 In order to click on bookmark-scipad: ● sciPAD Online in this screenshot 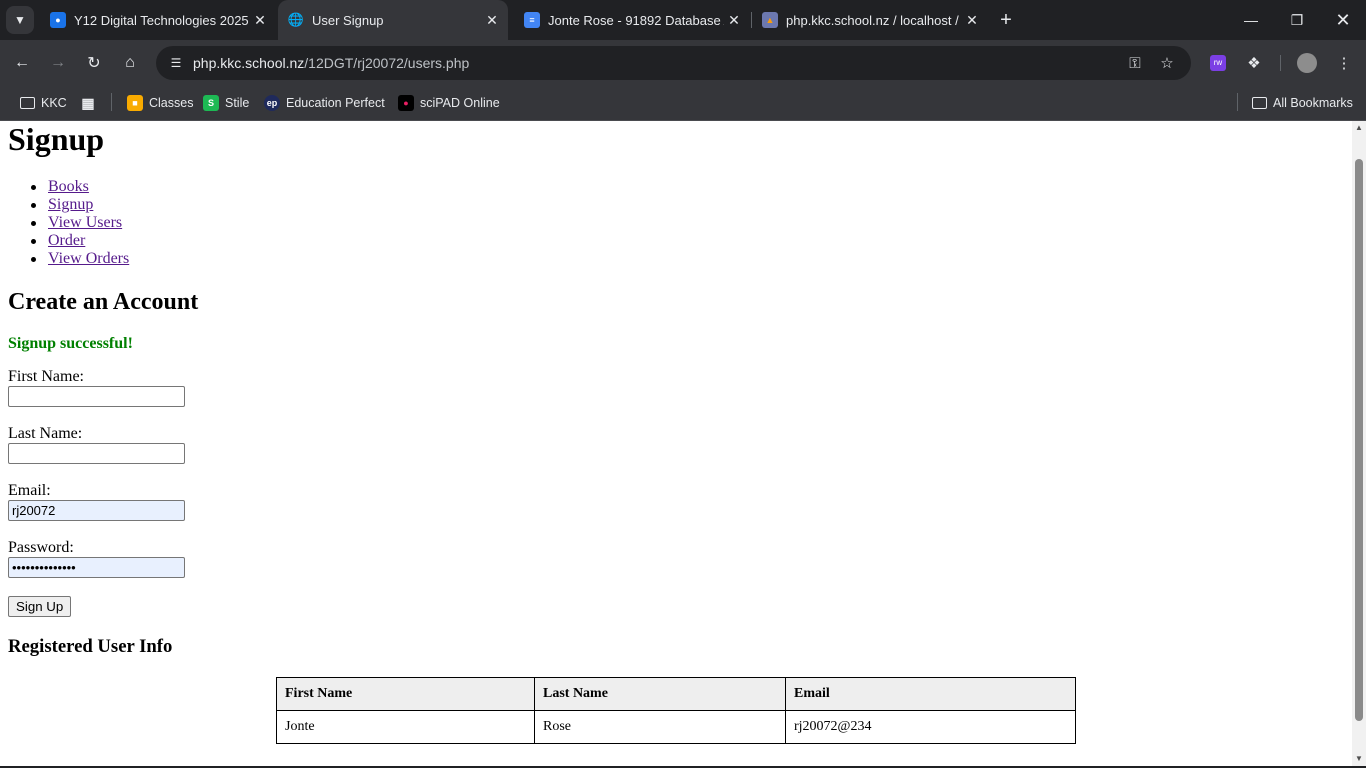, I will do `click(449, 103)`.